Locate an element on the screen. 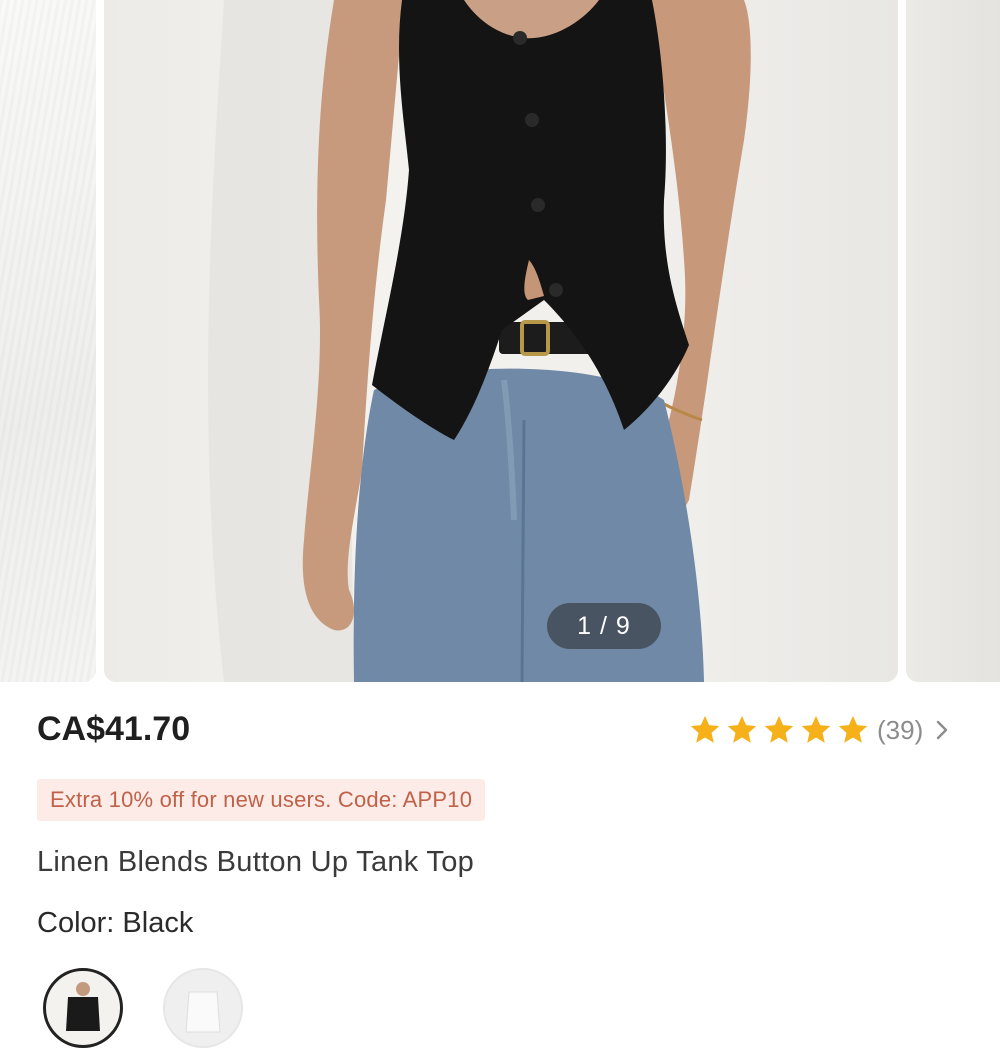 The width and height of the screenshot is (1000, 1048). product-price: CA$41.70 is located at coordinates (114, 729).